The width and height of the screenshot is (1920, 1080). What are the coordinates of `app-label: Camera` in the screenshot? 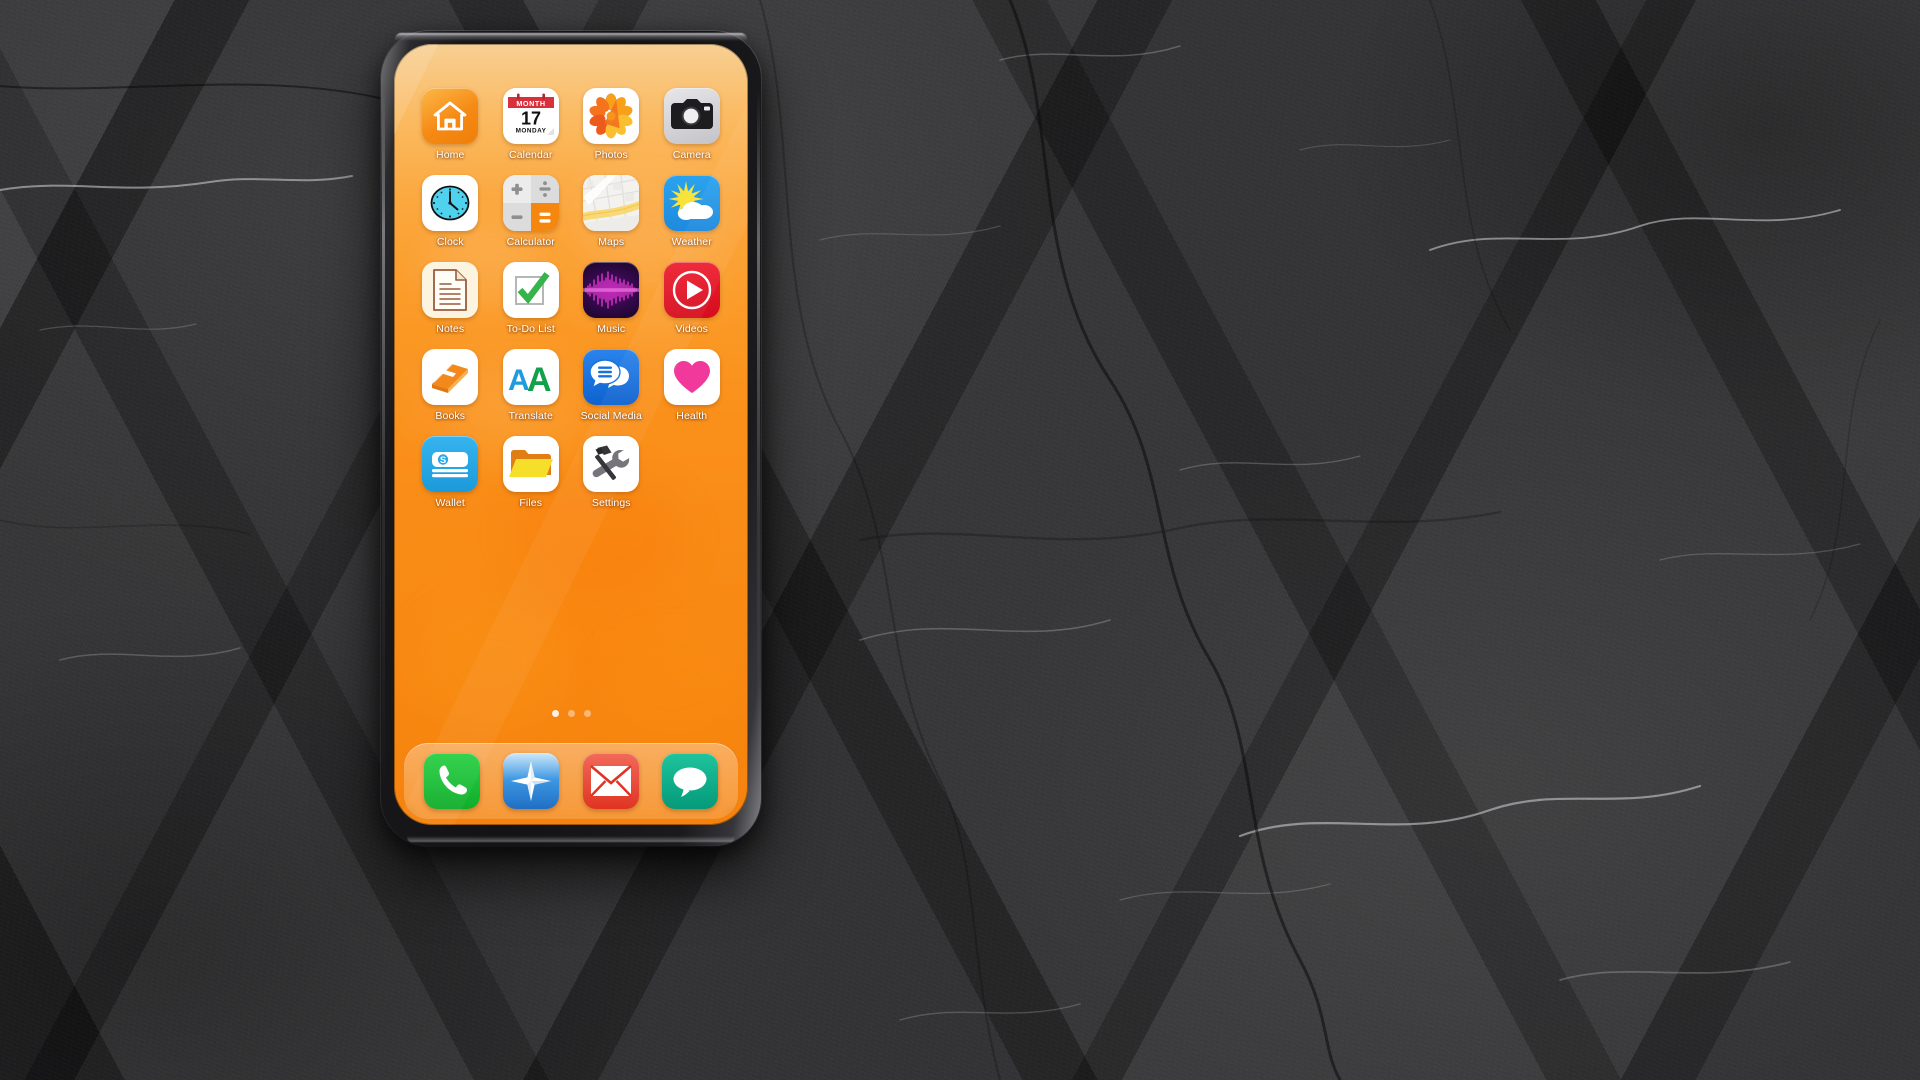 It's located at (691, 155).